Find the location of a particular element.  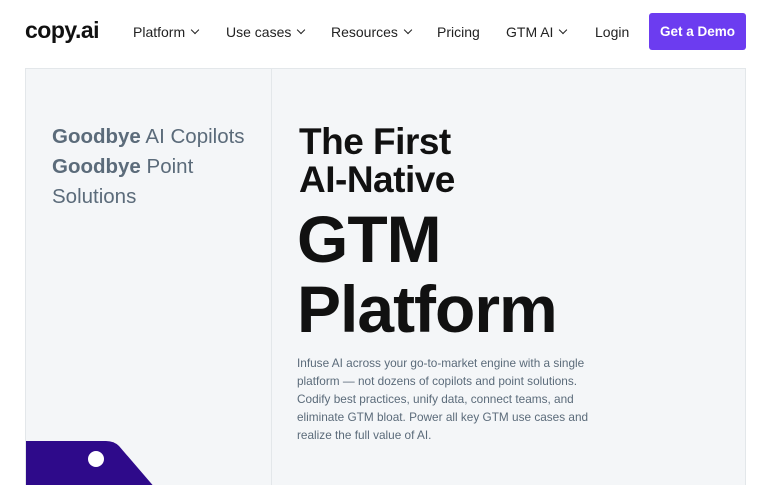

nav-pricing: Pricing is located at coordinates (458, 32).